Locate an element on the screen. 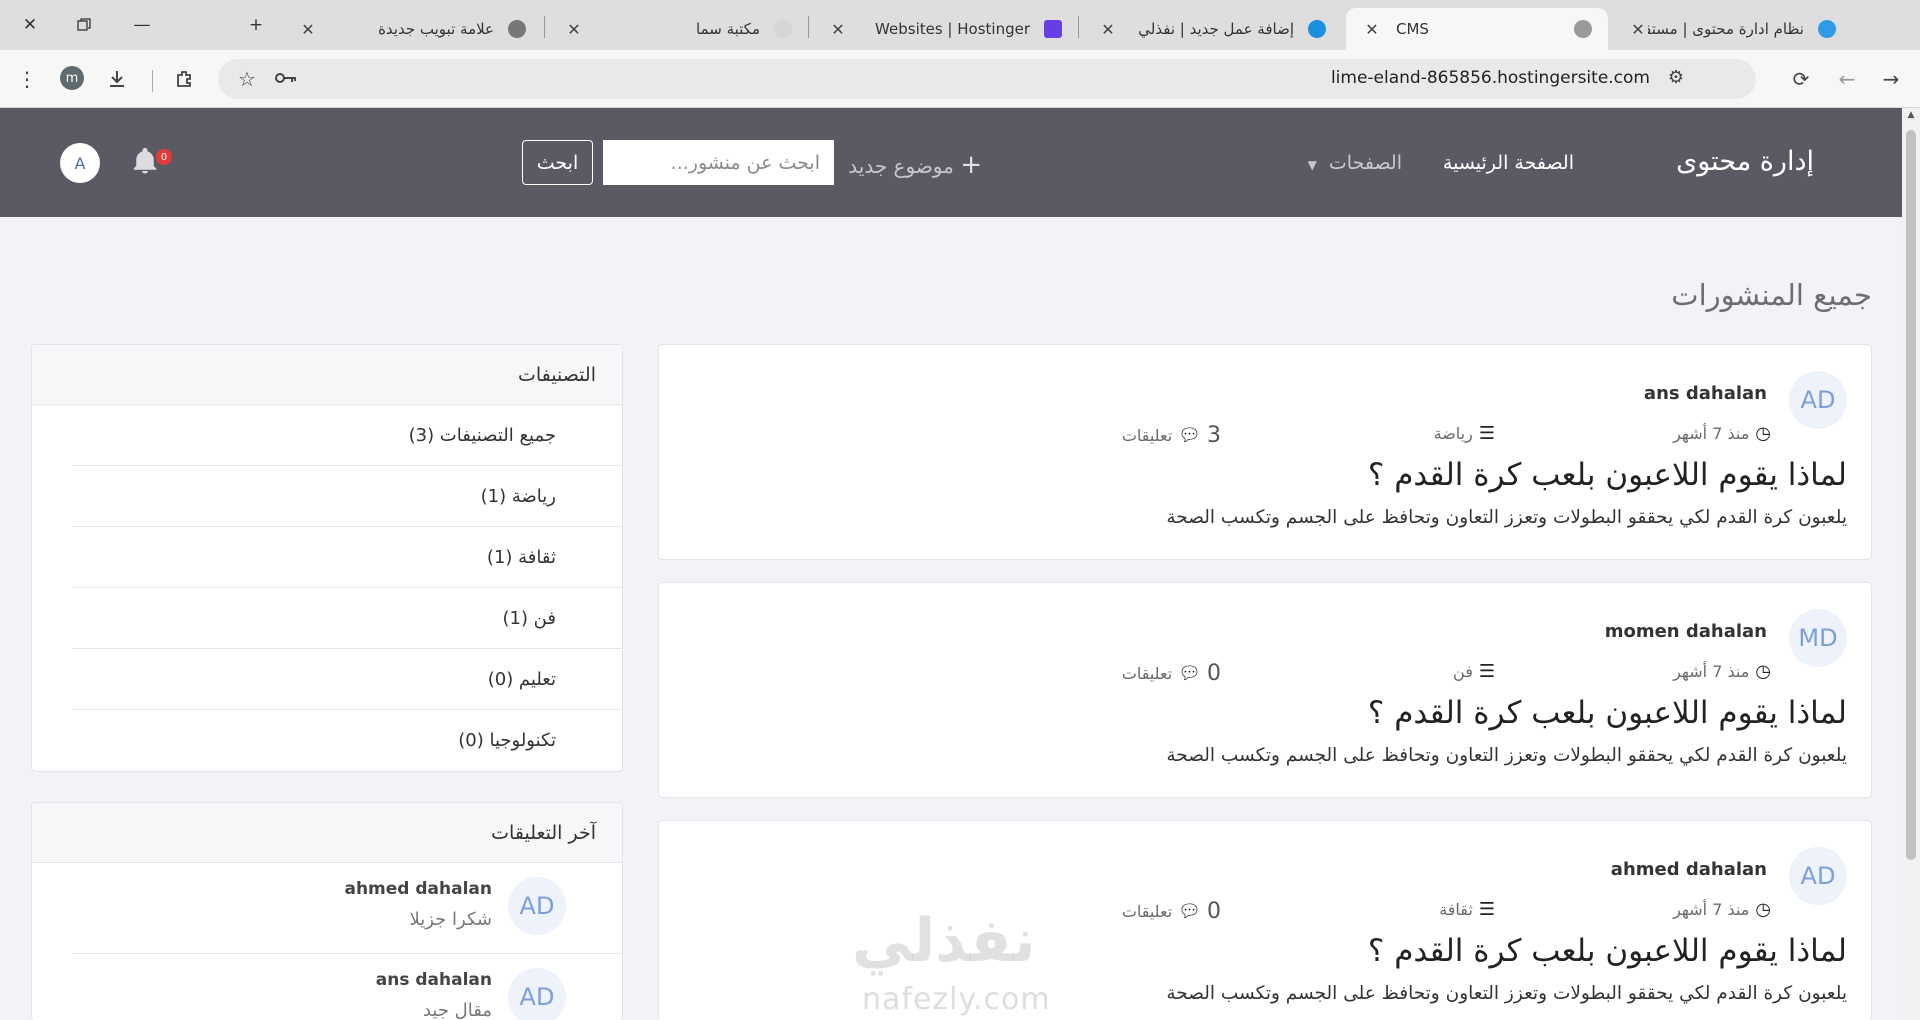  new-post-link: + موضوع جديد is located at coordinates (915, 165).